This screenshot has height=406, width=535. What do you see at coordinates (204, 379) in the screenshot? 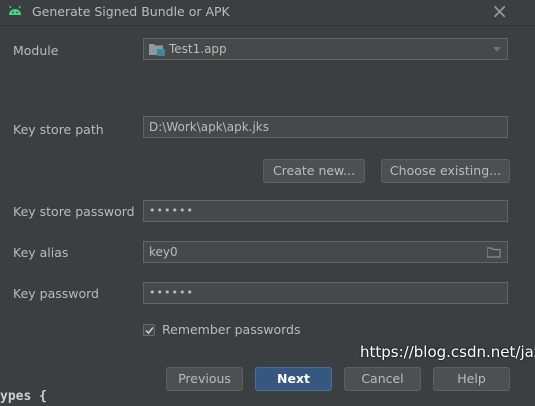
I see `previous-button: Previous` at bounding box center [204, 379].